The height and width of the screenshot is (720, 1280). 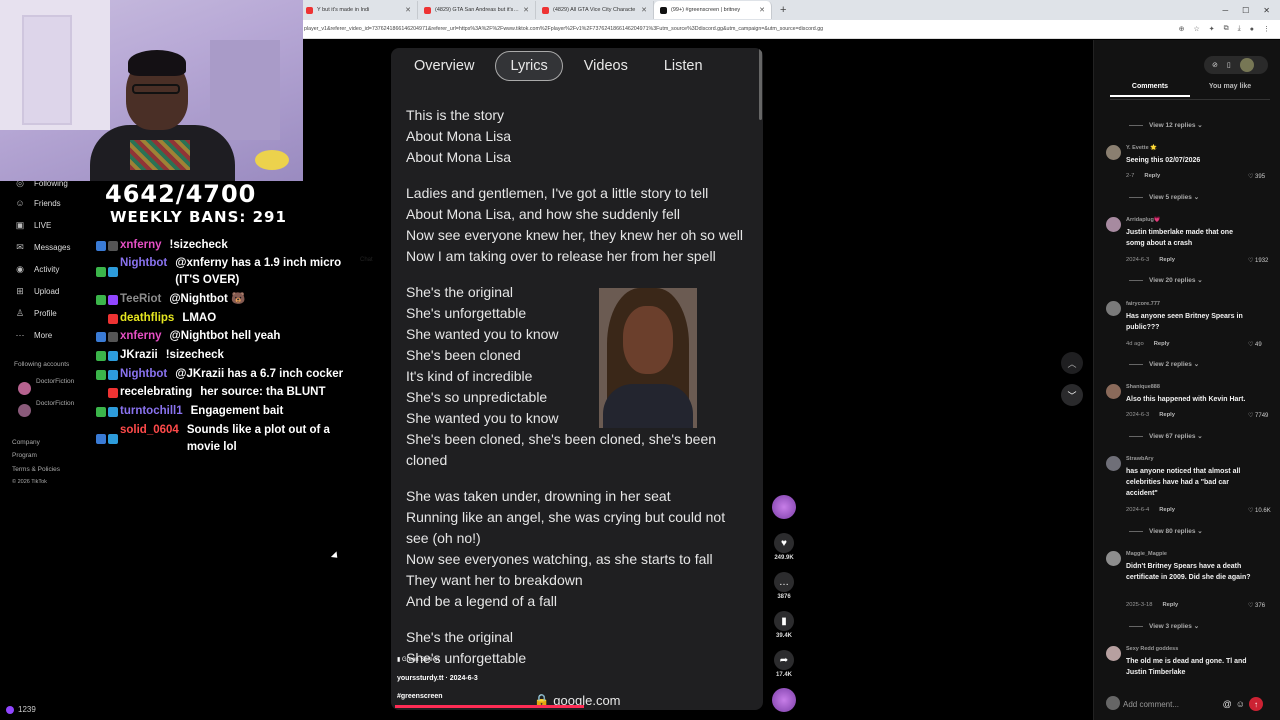 I want to click on tab-you-may-like: You may like, so click(x=1230, y=90).